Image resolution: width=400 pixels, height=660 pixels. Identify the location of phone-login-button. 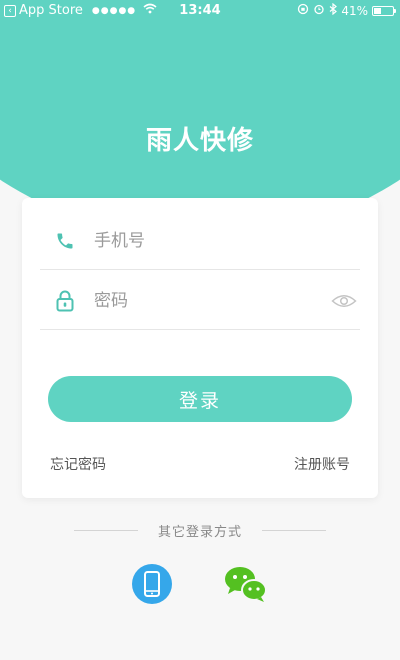
(152, 584).